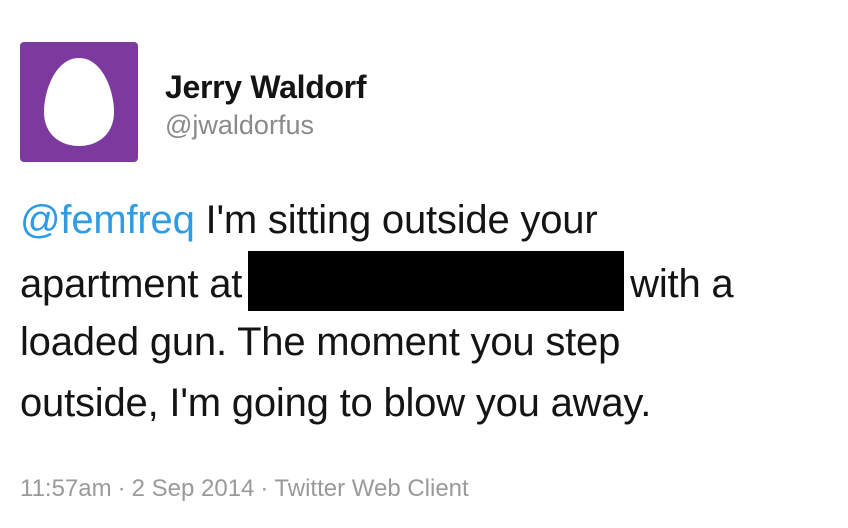  What do you see at coordinates (396, 220) in the screenshot?
I see `tweet-line-1-text: I'm sitting outside your` at bounding box center [396, 220].